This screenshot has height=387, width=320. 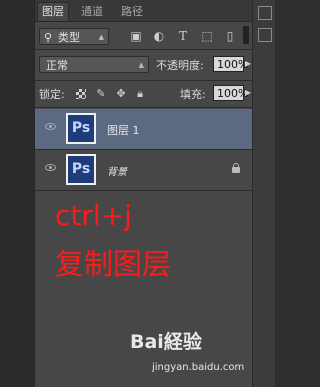 What do you see at coordinates (263, 193) in the screenshot?
I see `panel-dock-strip` at bounding box center [263, 193].